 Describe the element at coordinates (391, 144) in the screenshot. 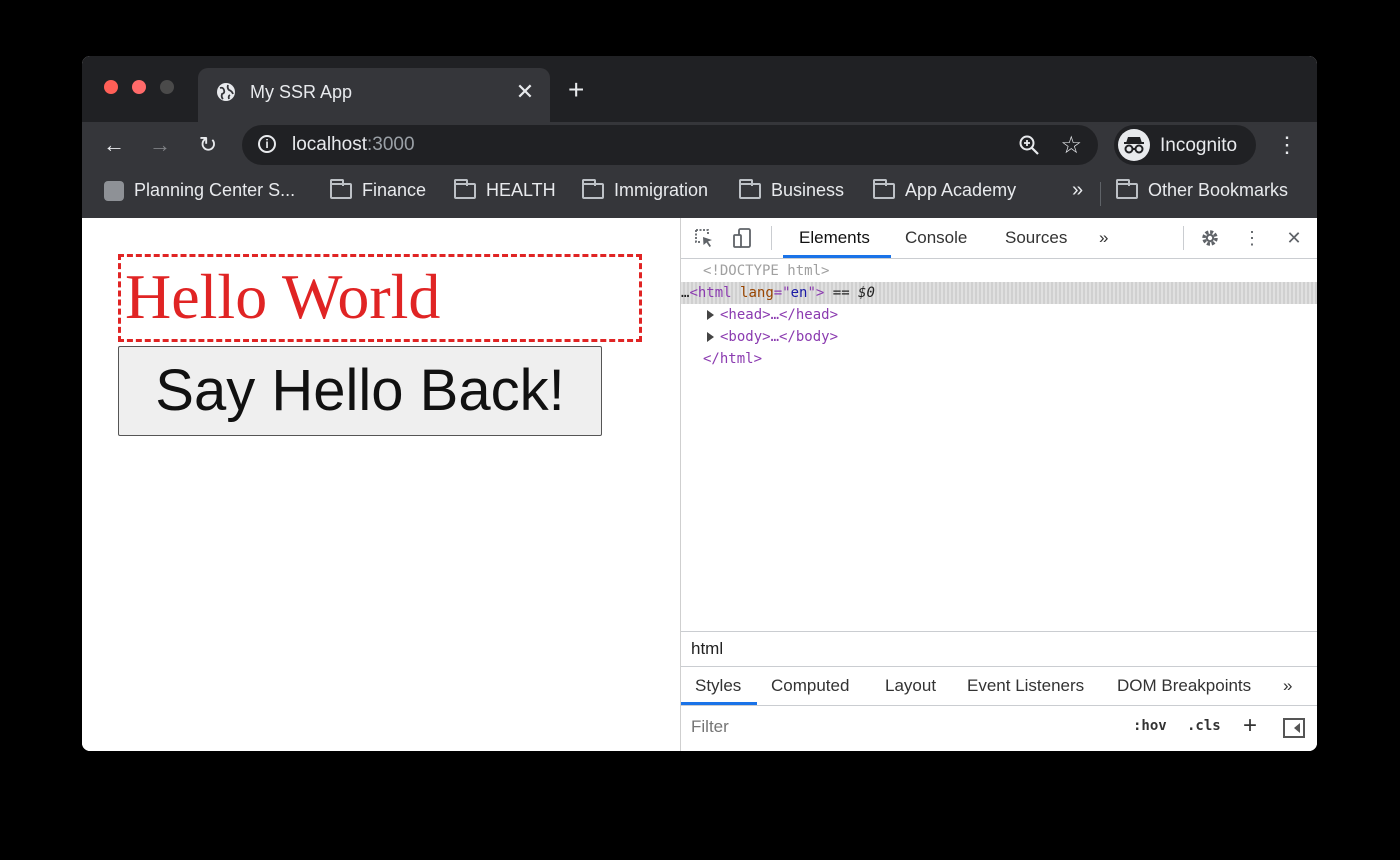

I see `url-port: :3000` at that location.